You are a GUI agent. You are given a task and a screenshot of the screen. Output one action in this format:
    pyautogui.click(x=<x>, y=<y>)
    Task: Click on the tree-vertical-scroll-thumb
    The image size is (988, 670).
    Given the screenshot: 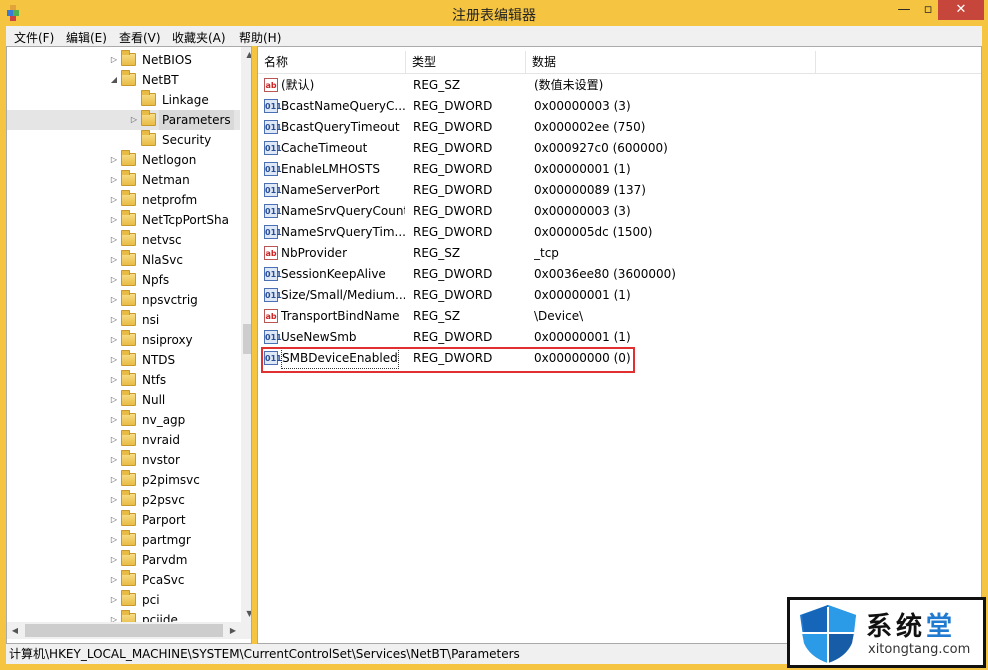 What is the action you would take?
    pyautogui.click(x=247, y=339)
    